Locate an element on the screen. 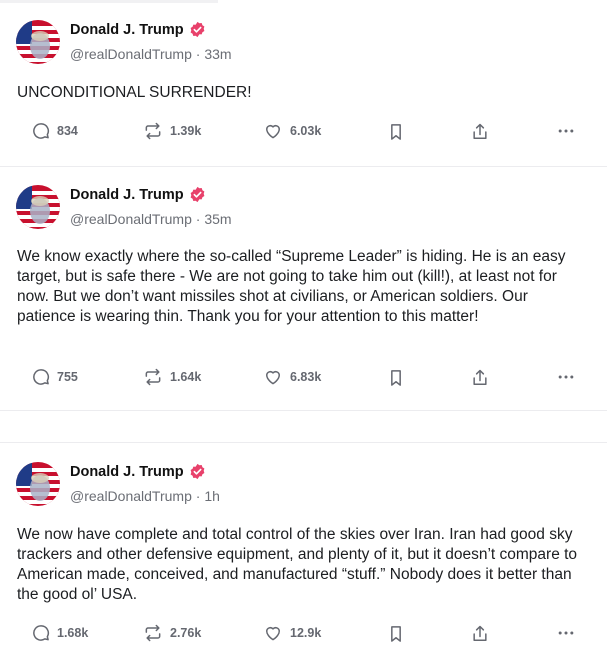  like-button: 12.9k is located at coordinates (291, 633).